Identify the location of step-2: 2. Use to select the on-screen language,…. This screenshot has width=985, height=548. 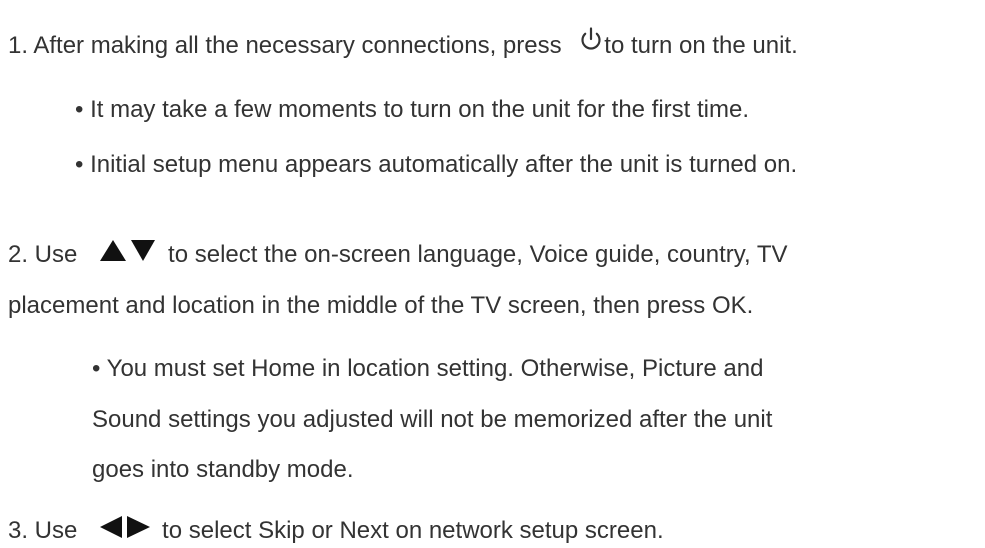
(398, 254).